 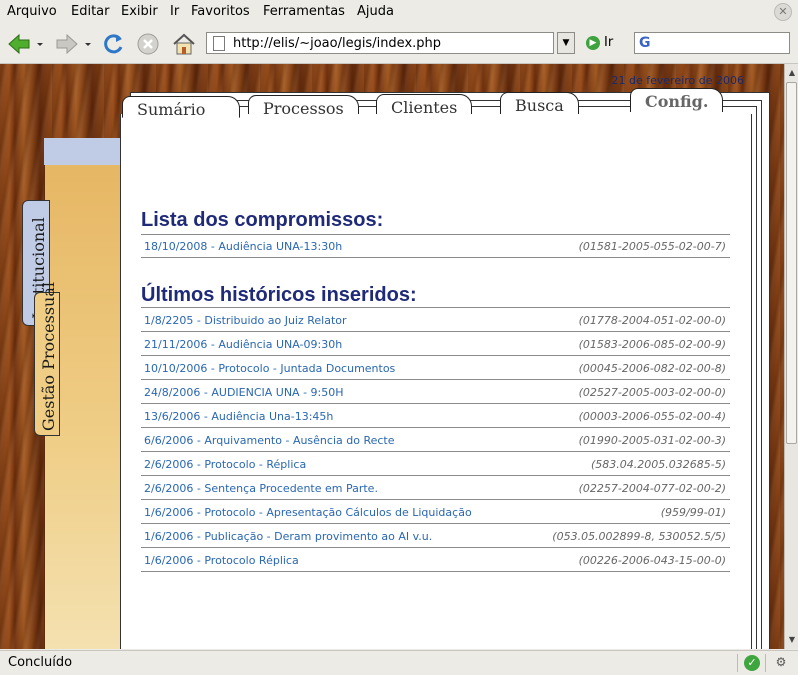 I want to click on tab-config: Config., so click(x=677, y=100).